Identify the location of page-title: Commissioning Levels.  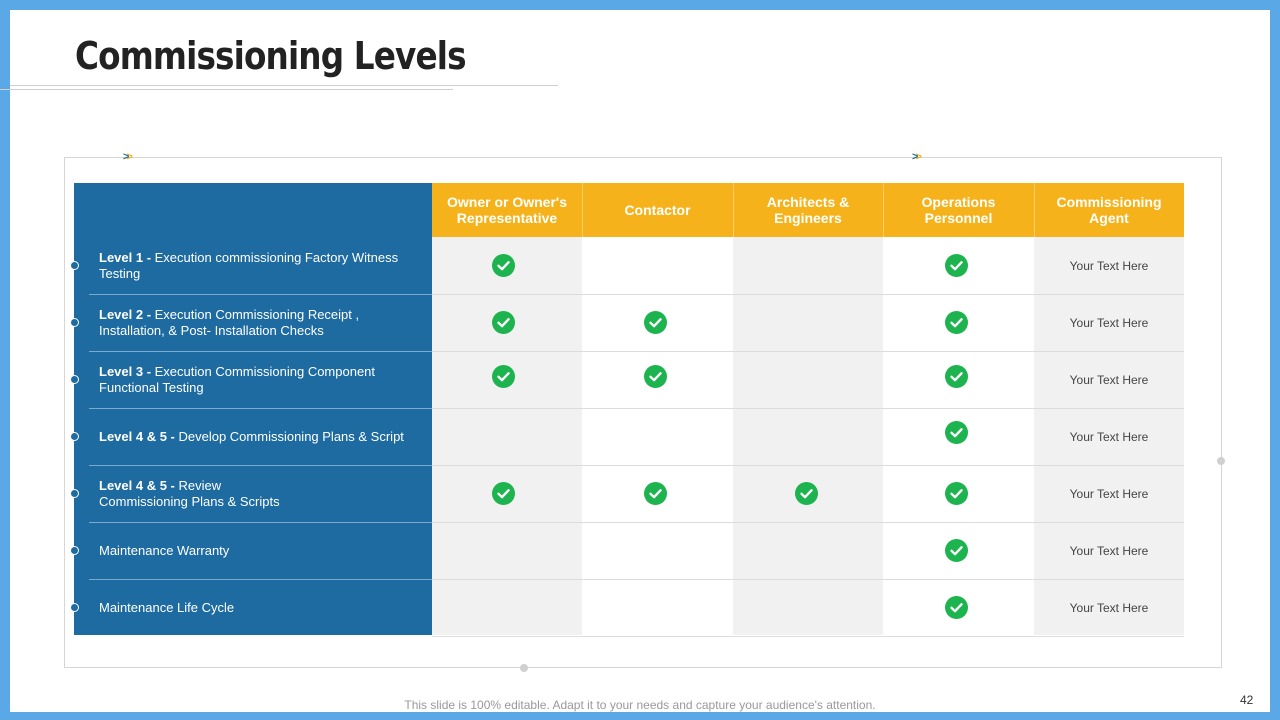
(271, 56).